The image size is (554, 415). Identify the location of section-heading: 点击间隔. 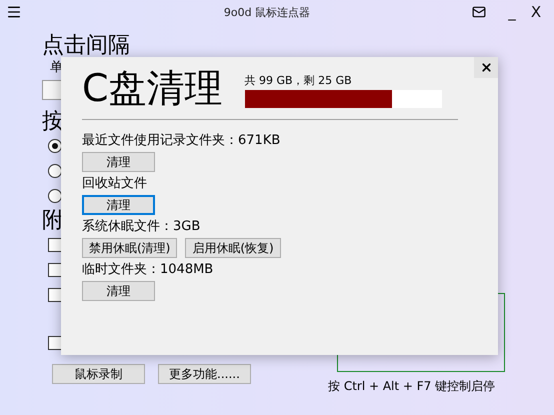
(86, 46).